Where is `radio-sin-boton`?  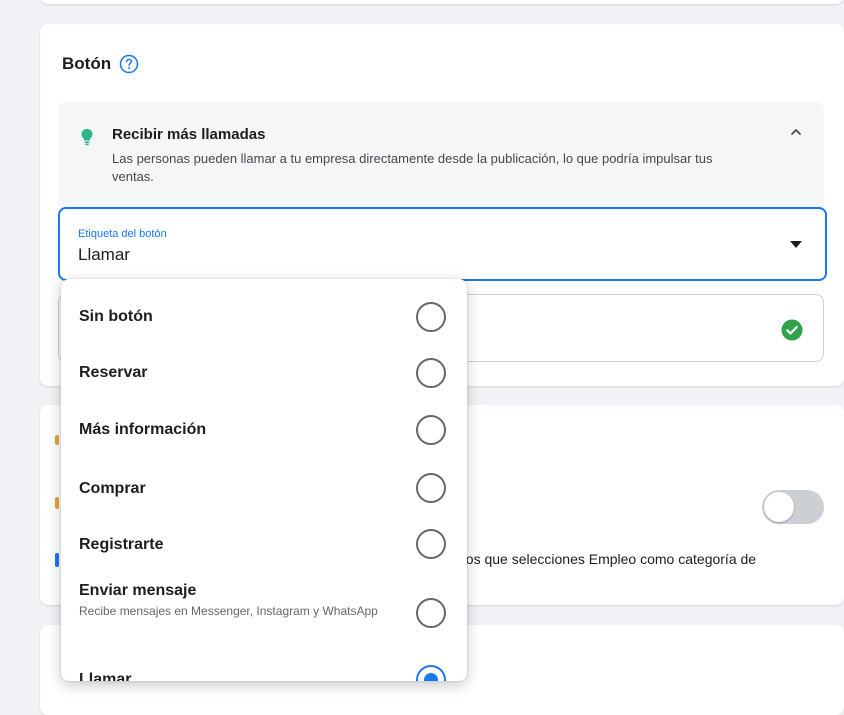
radio-sin-boton is located at coordinates (431, 317).